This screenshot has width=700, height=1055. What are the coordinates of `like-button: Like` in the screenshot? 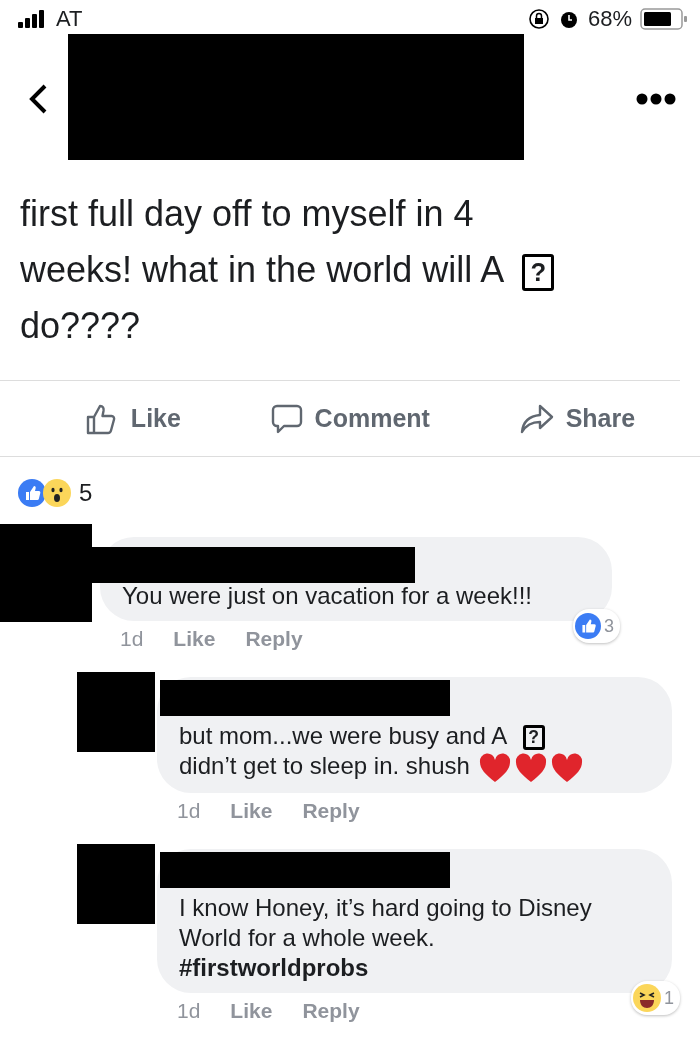 It's located at (132, 418).